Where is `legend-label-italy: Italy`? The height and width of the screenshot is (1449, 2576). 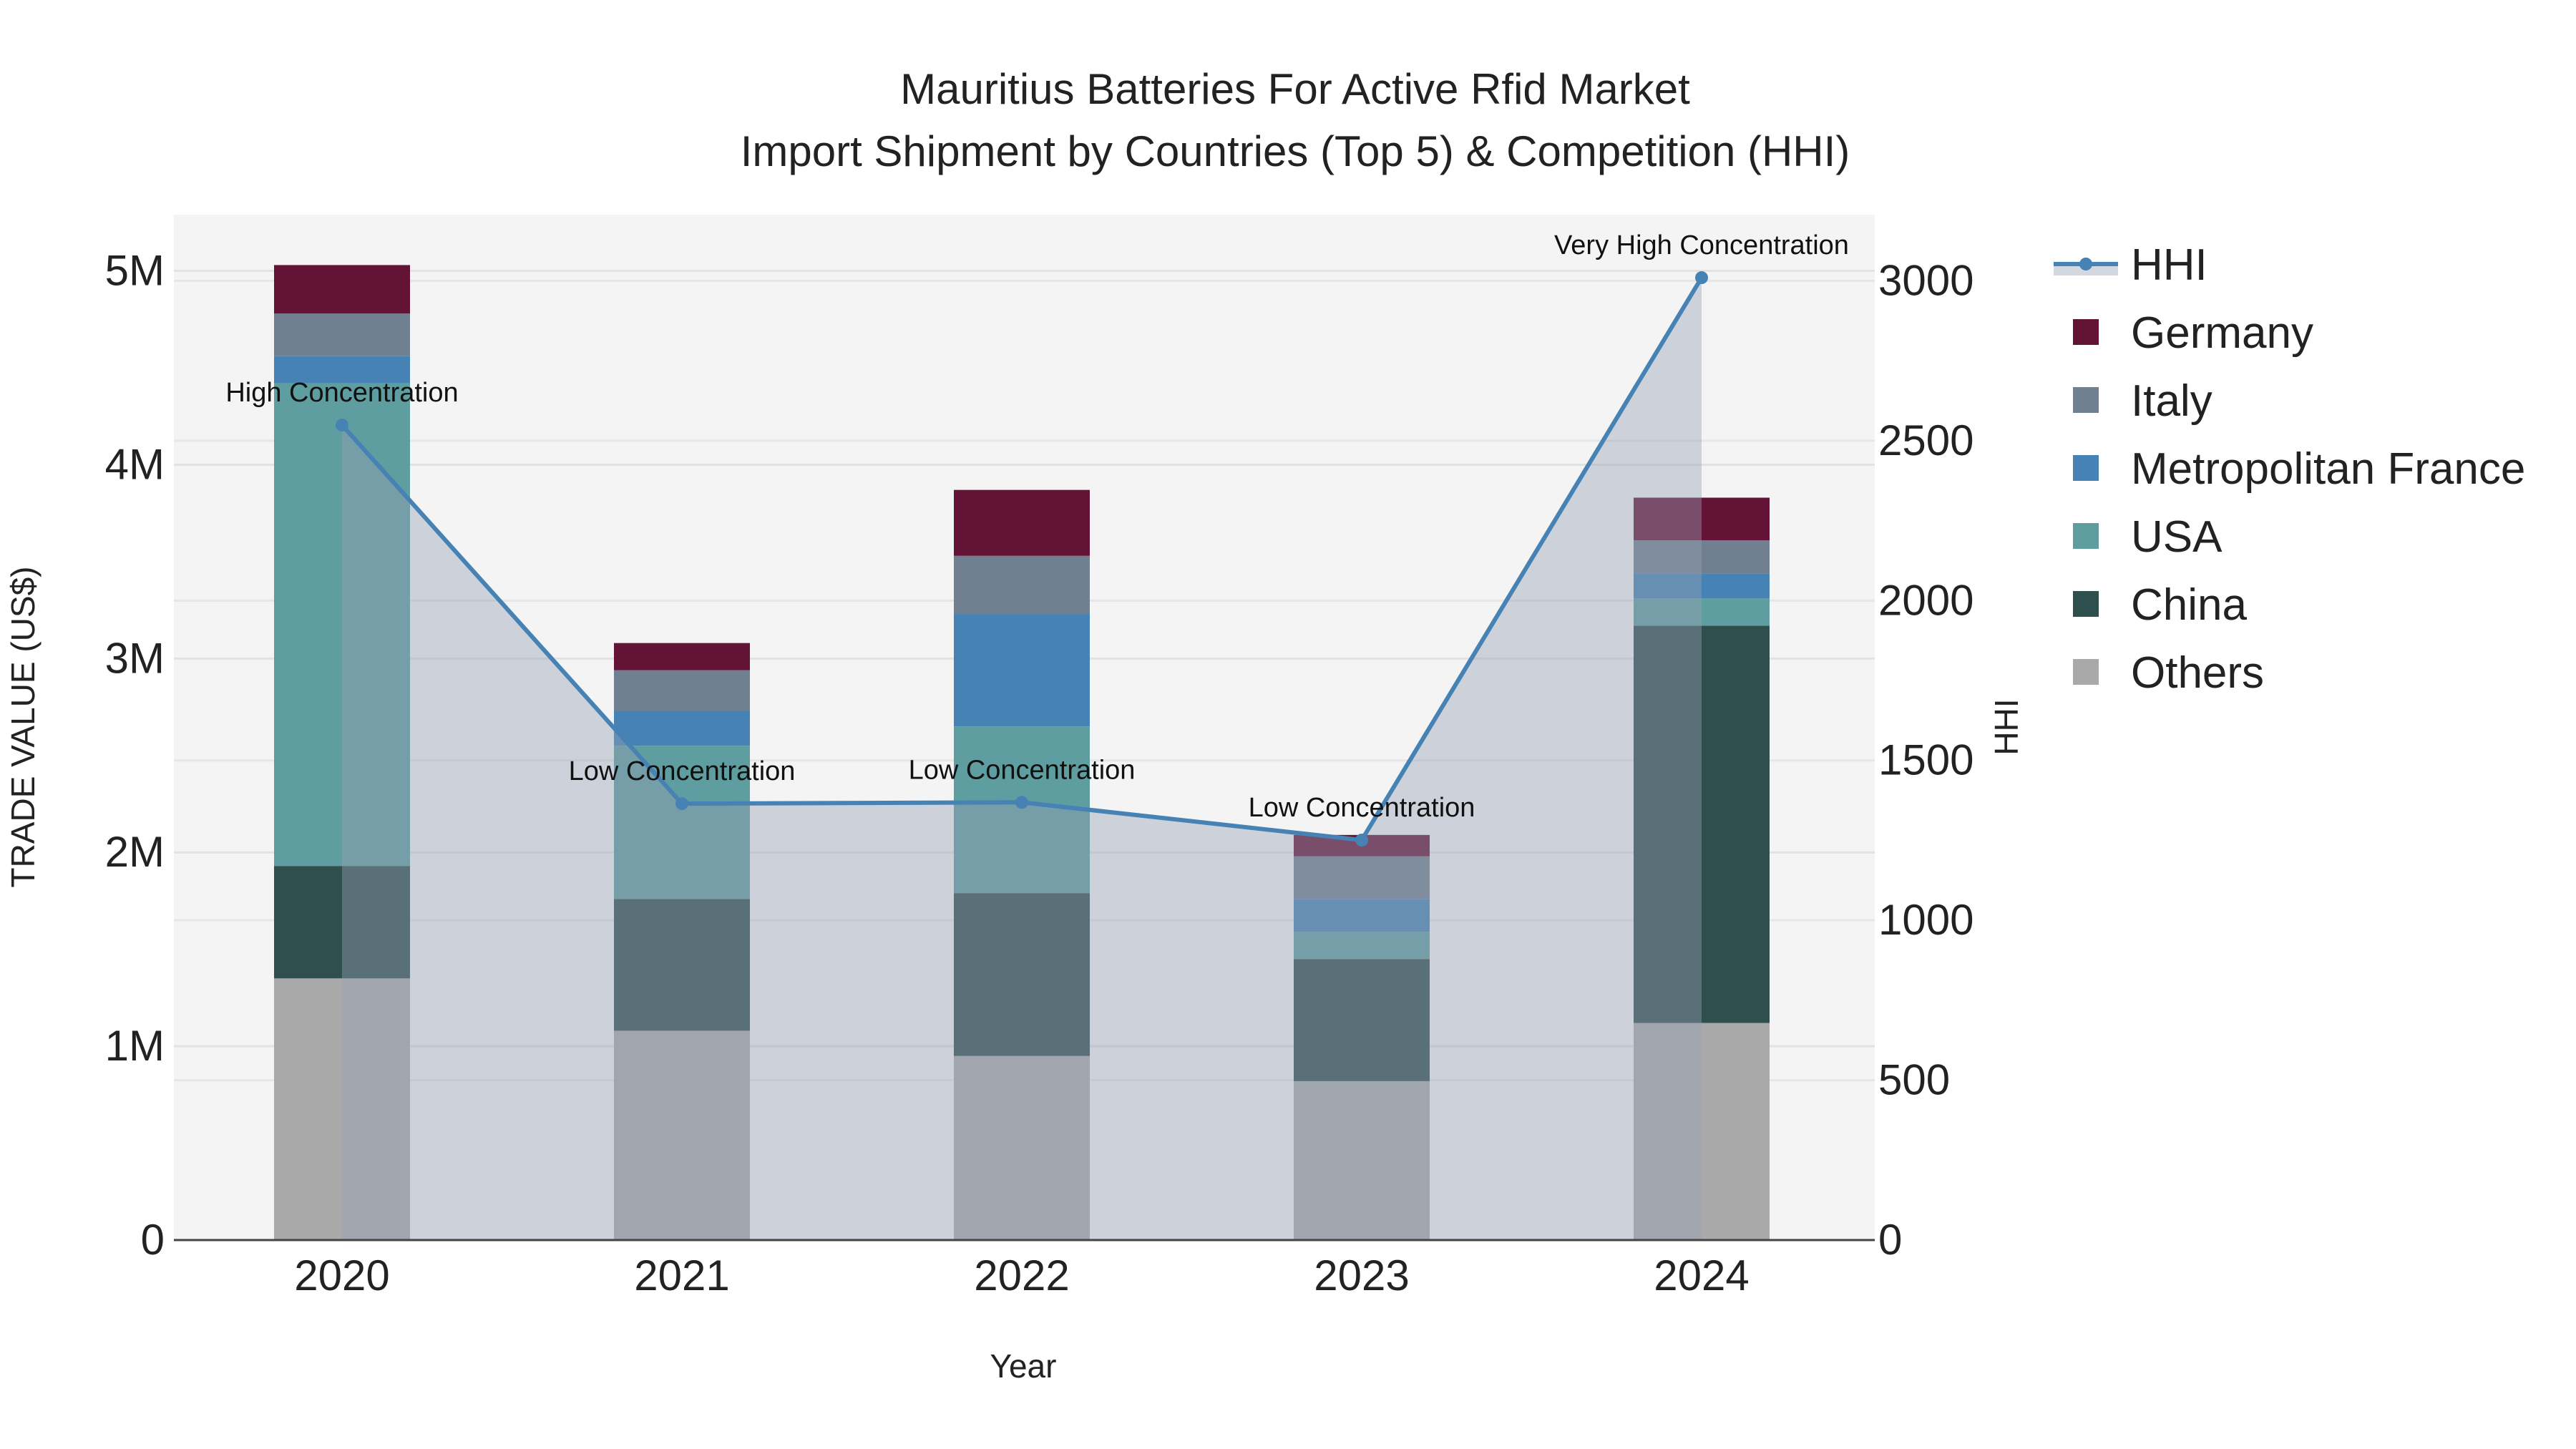
legend-label-italy: Italy is located at coordinates (2171, 401).